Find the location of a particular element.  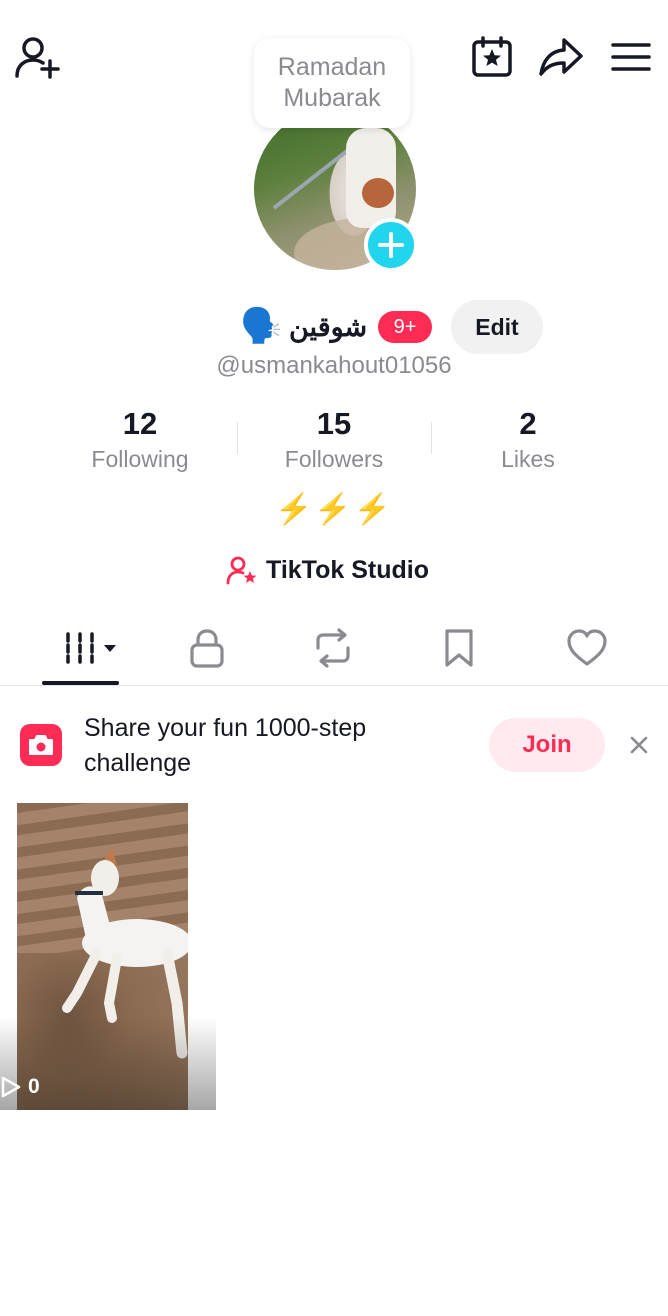

tab-videos is located at coordinates (91, 648).